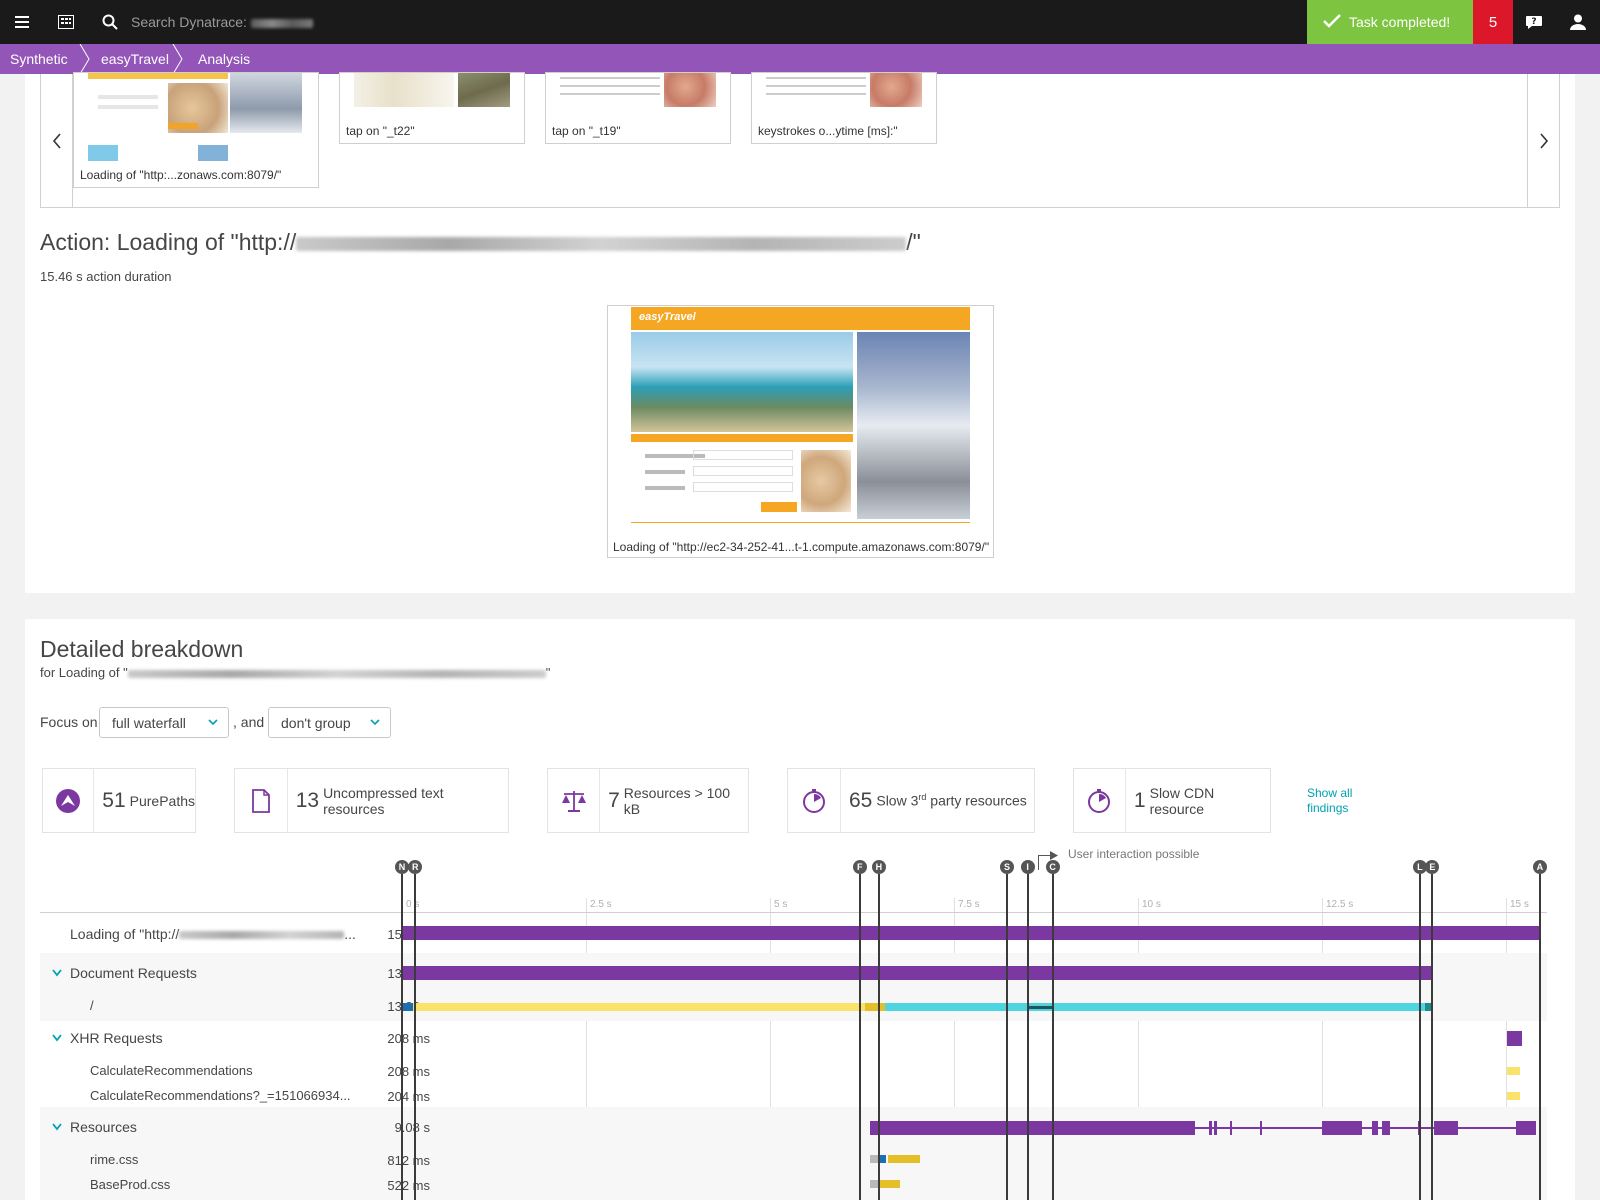 This screenshot has height=1200, width=1600. I want to click on bar-baseprod-css-download, so click(889, 1184).